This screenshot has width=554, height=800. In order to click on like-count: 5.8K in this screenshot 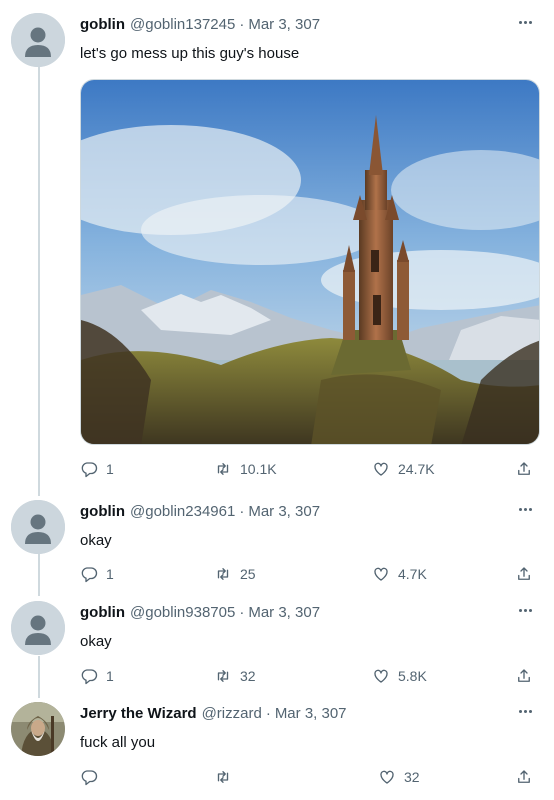, I will do `click(412, 676)`.